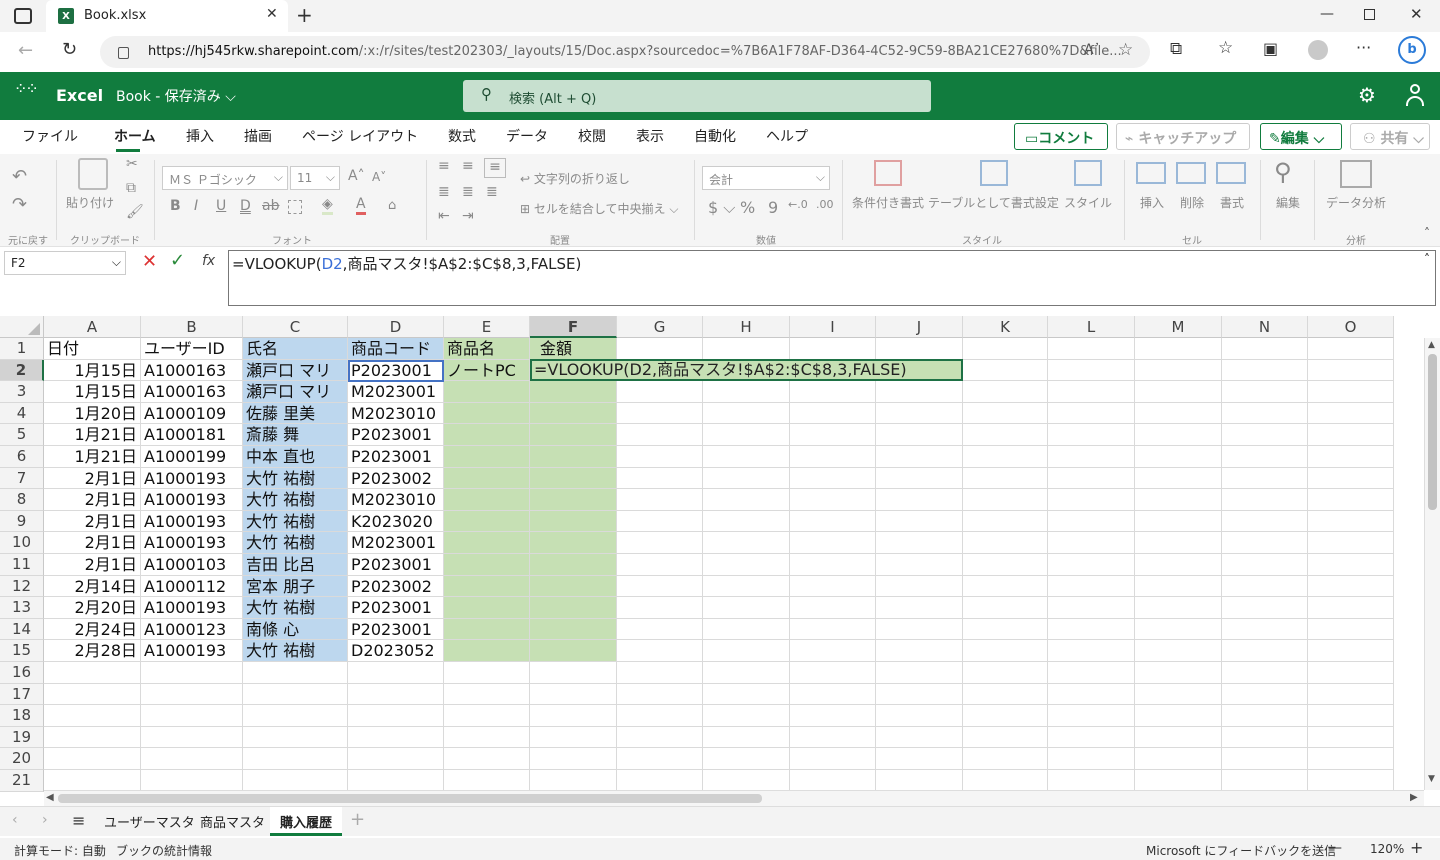  What do you see at coordinates (22, 737) in the screenshot?
I see `row-header-19: 19` at bounding box center [22, 737].